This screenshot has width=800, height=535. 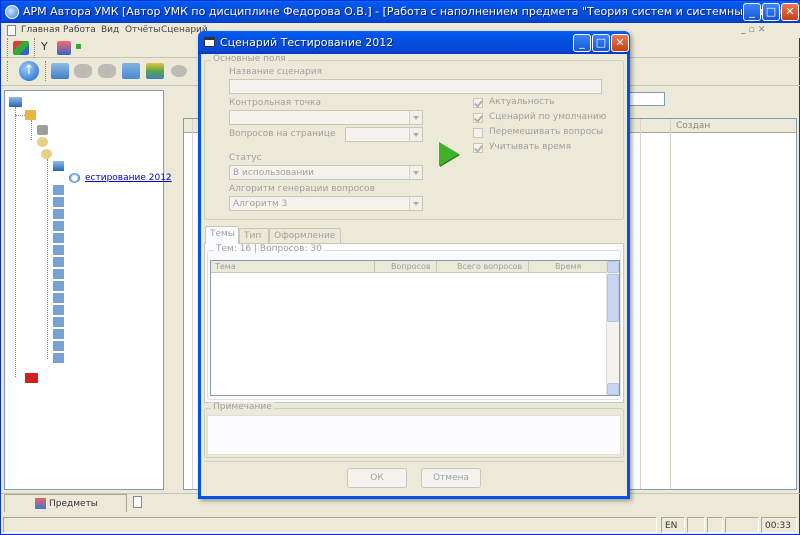 What do you see at coordinates (414, 435) in the screenshot?
I see `comment-textarea` at bounding box center [414, 435].